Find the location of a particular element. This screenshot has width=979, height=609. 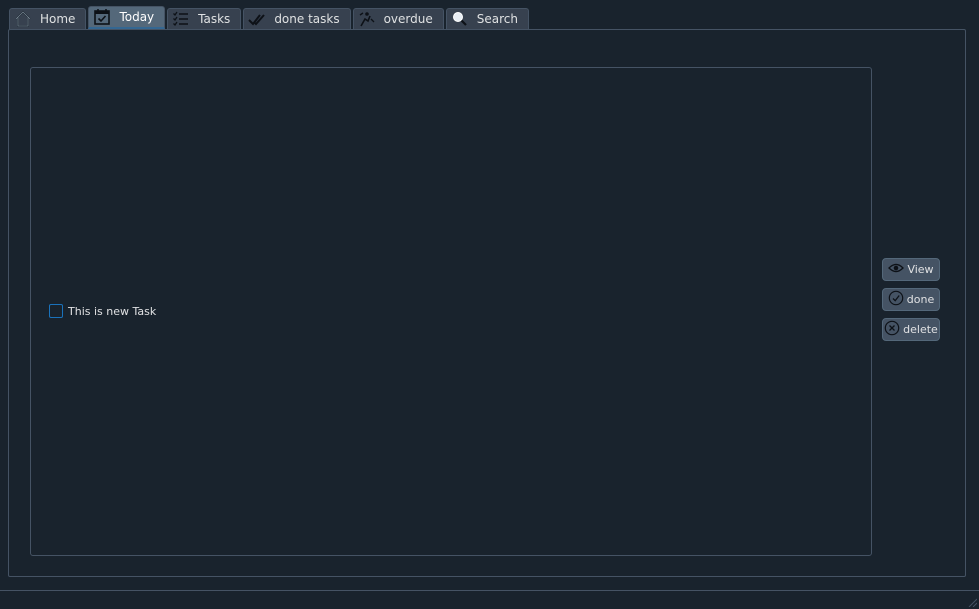

close-circle-icon is located at coordinates (892, 329).